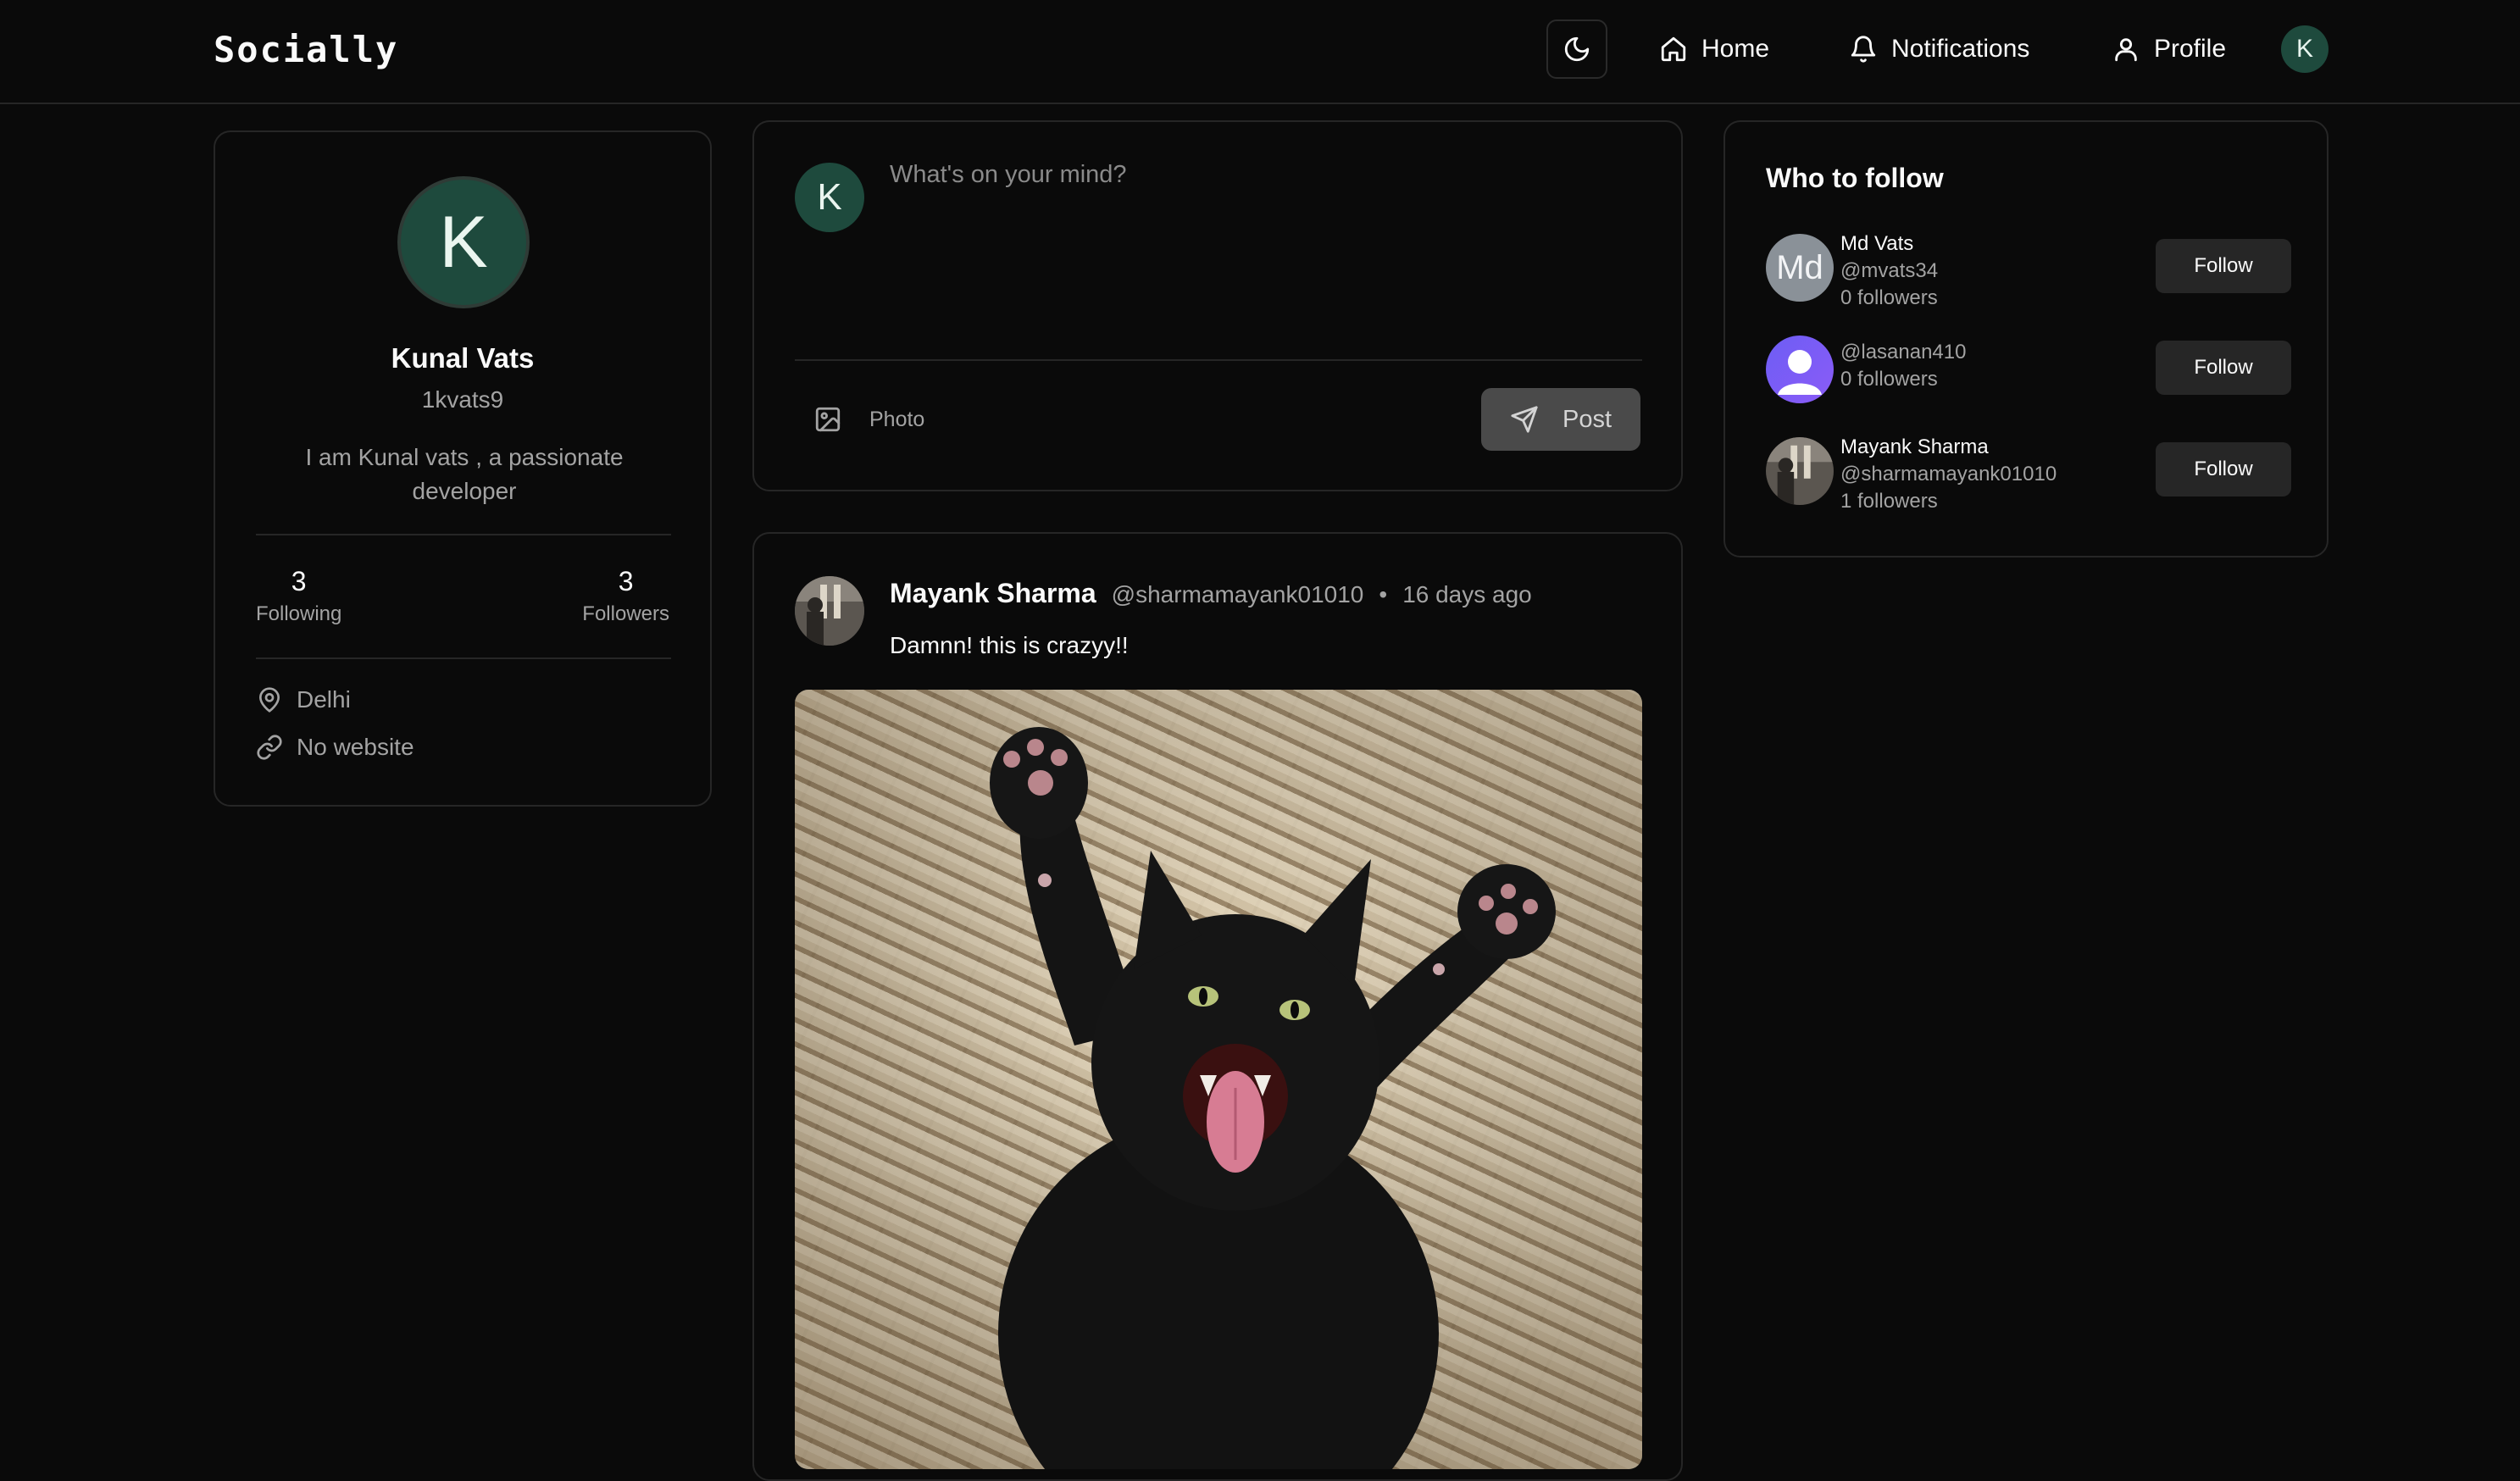 This screenshot has height=1481, width=2520. Describe the element at coordinates (299, 613) in the screenshot. I see `following-label: Following` at that location.